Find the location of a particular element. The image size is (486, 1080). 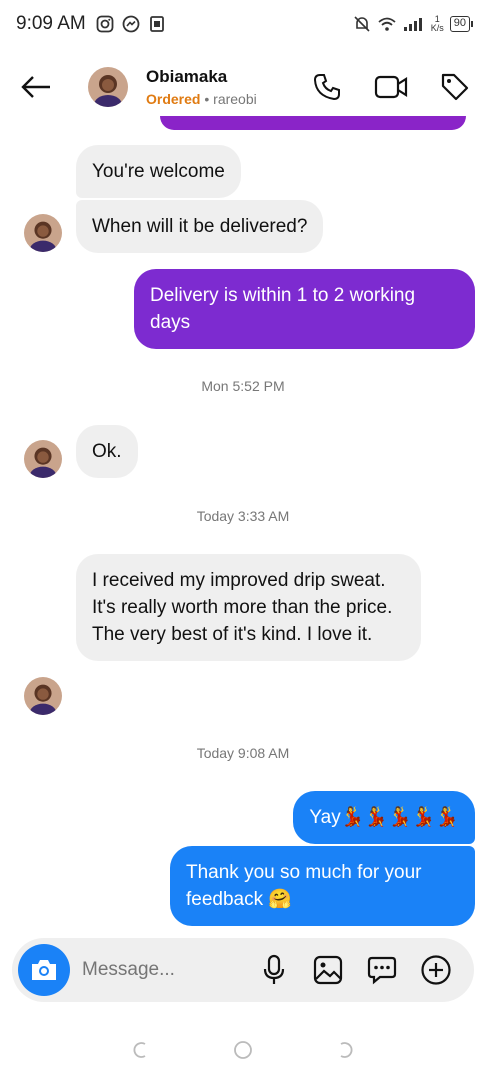

voice-message-button is located at coordinates (274, 970).